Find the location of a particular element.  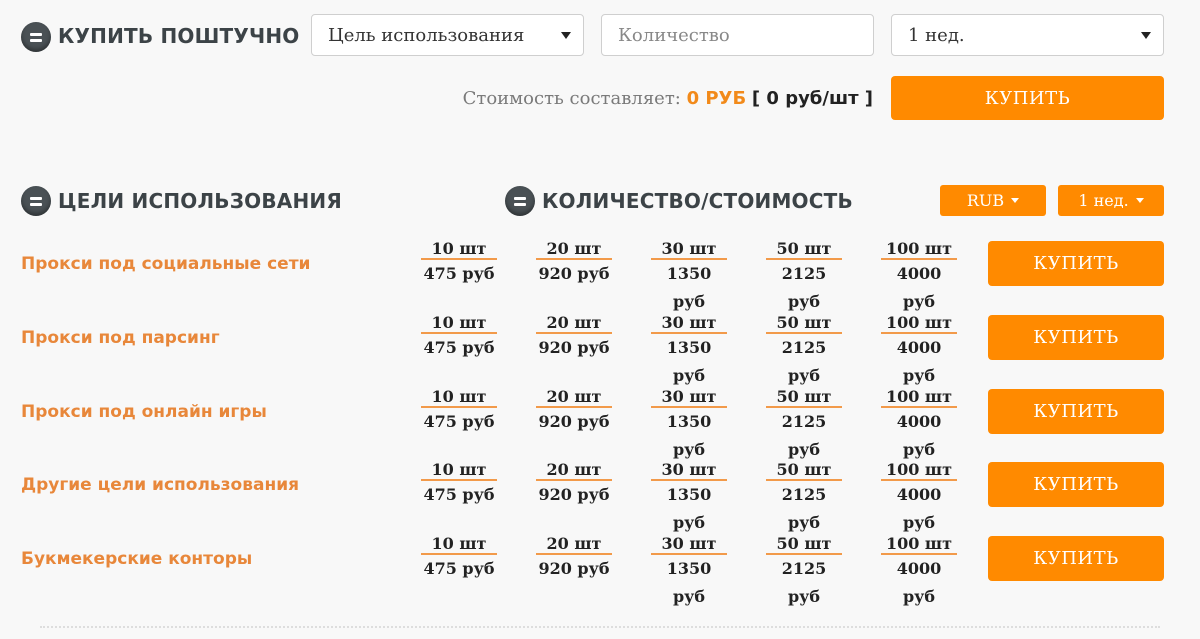

period-value: 1 нед. is located at coordinates (1103, 200).